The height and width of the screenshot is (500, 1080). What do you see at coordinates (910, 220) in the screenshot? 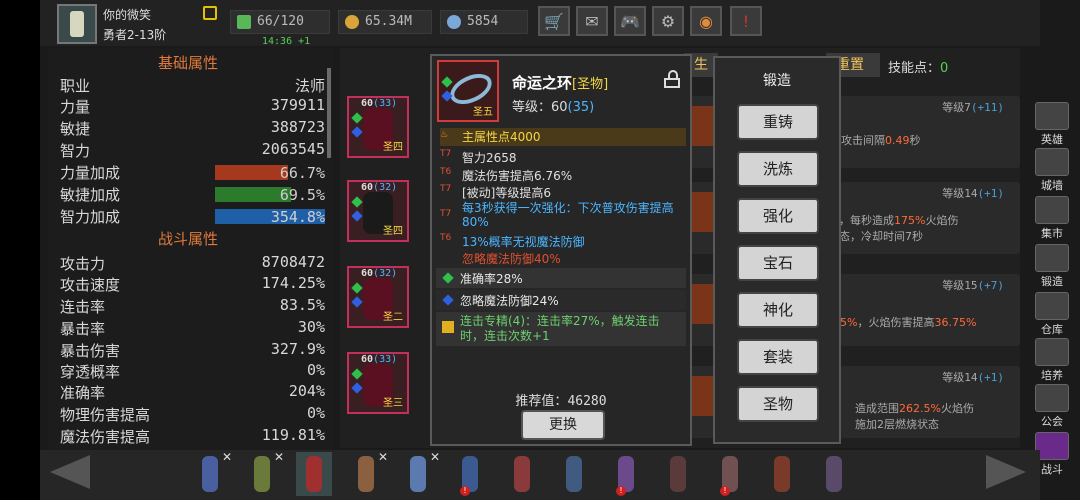
I see `skill-desc-highlight: 175%` at bounding box center [910, 220].